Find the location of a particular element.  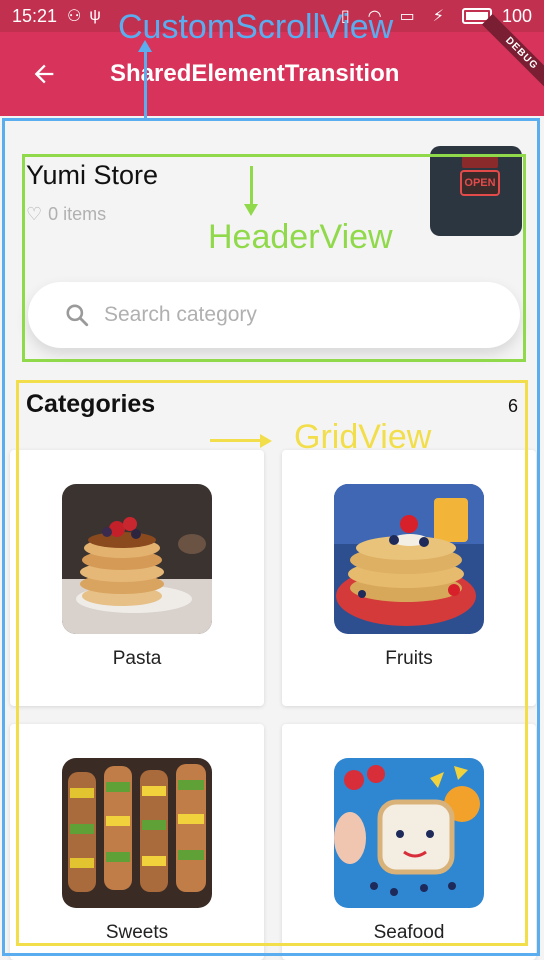

category-label: Fruits is located at coordinates (409, 658).